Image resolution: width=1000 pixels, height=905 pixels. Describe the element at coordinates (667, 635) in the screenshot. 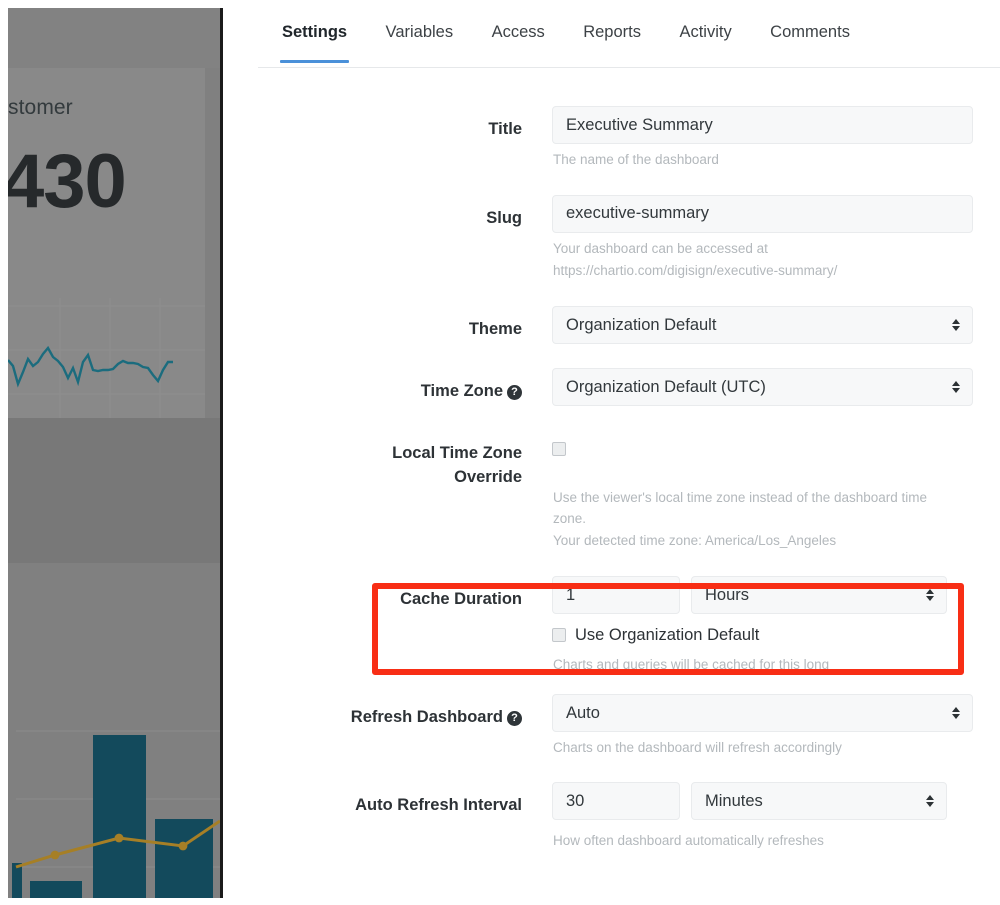

I see `use-organization-default-label: Use Organization Default` at that location.